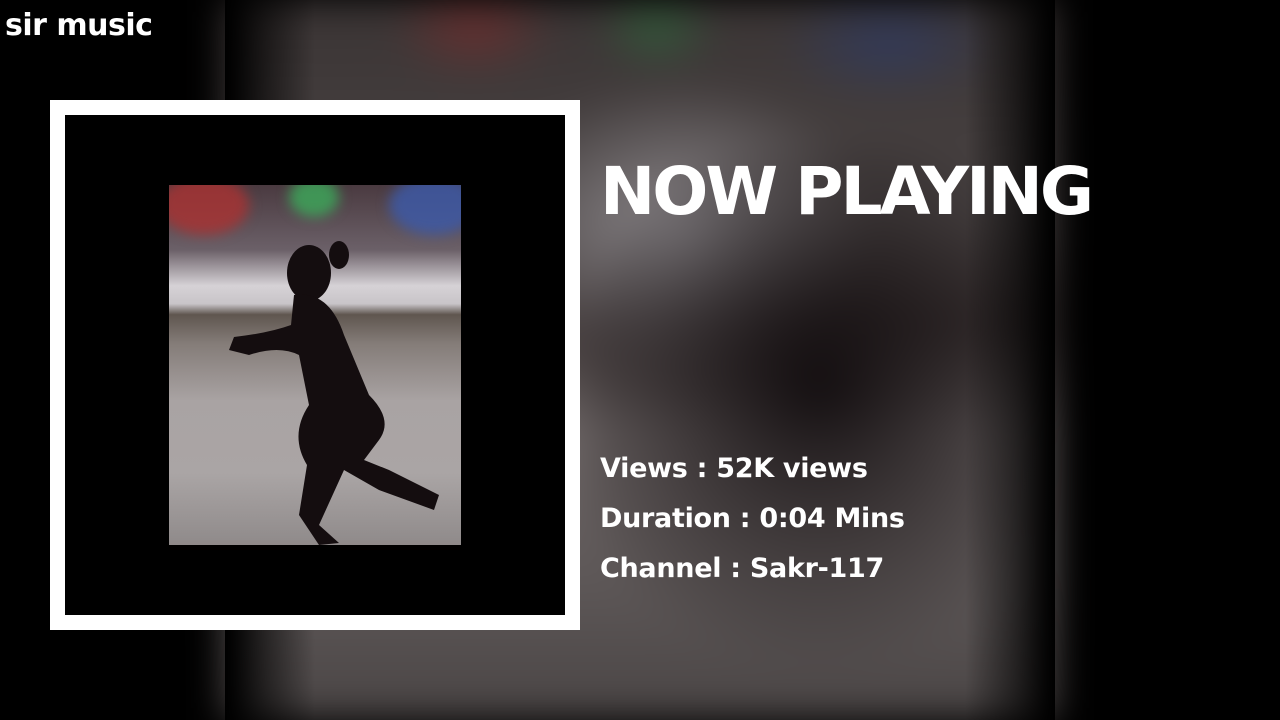 This screenshot has height=720, width=1280. What do you see at coordinates (314, 201) in the screenshot?
I see `thumbnail-green-blob` at bounding box center [314, 201].